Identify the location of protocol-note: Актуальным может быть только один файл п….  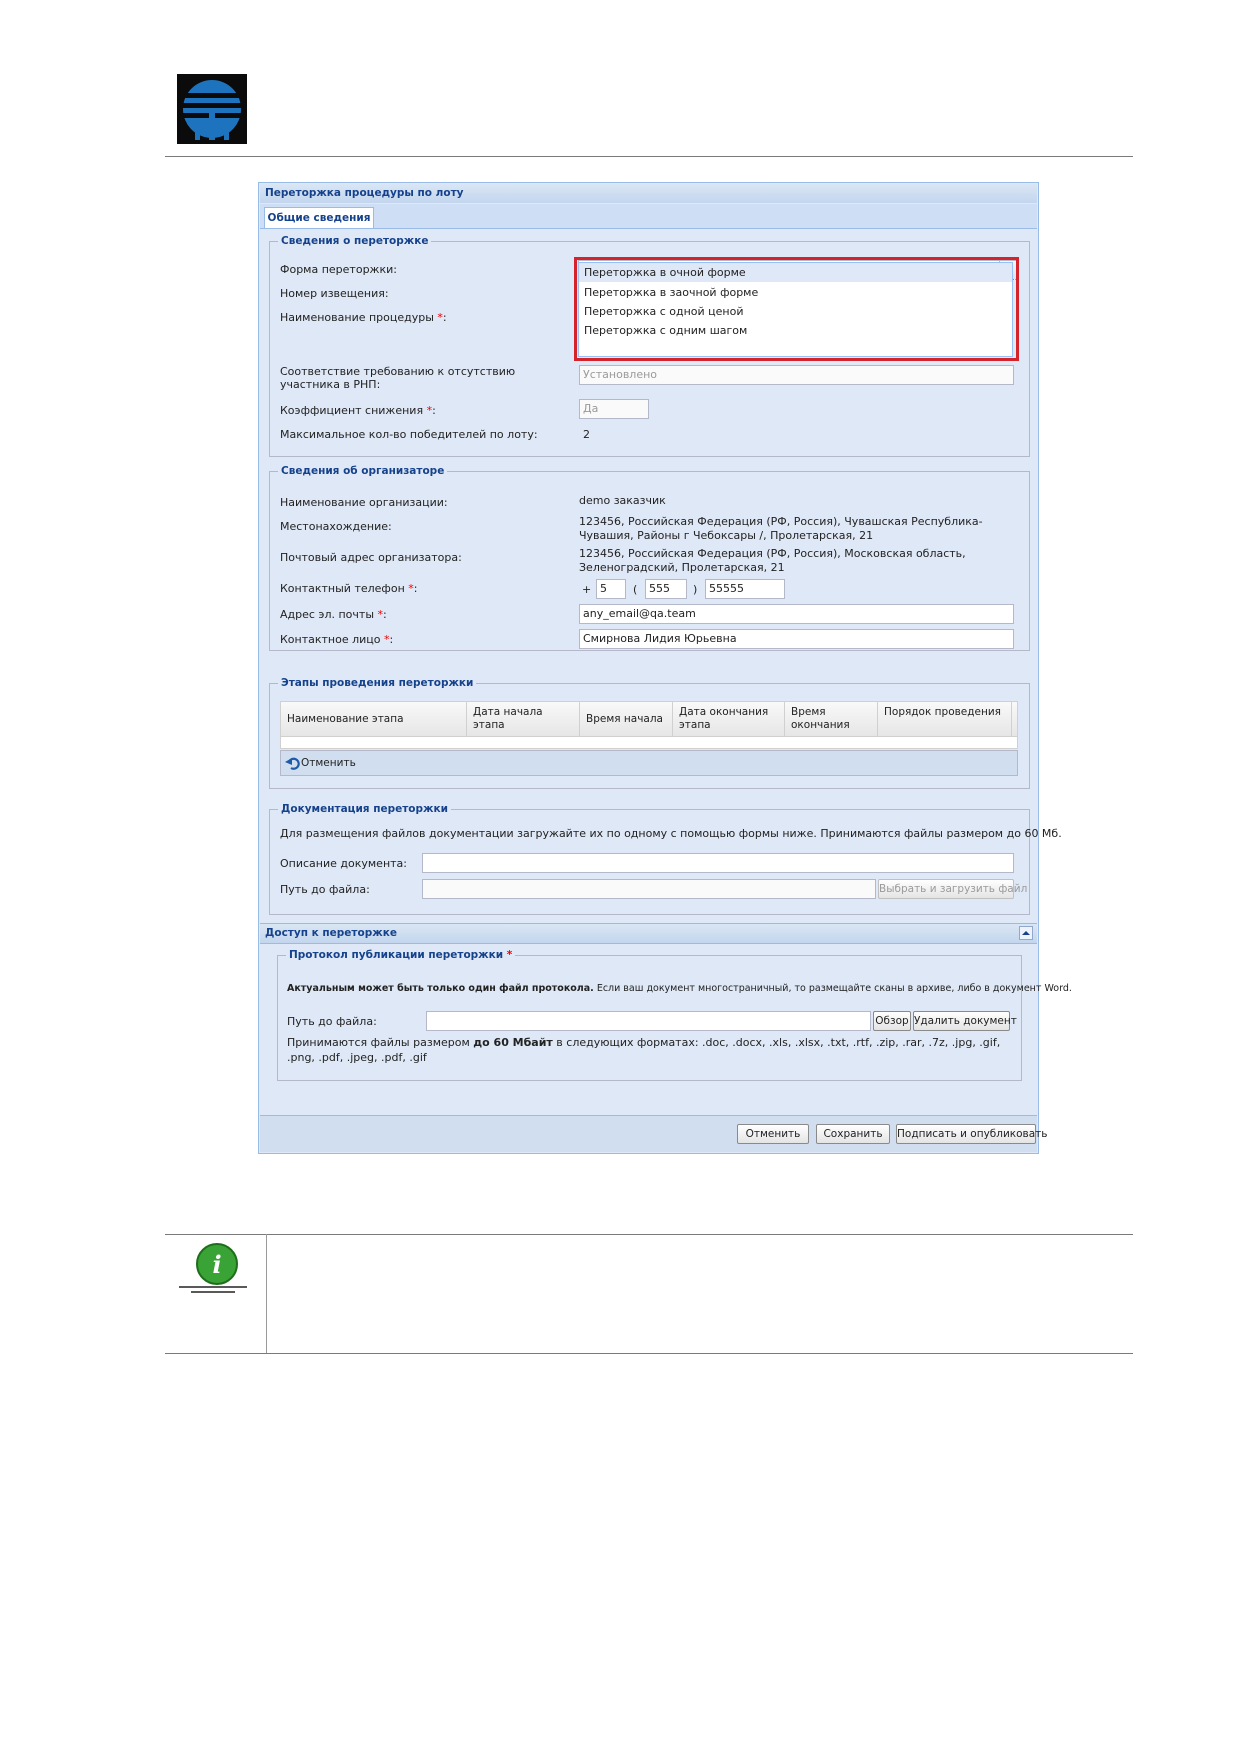
(679, 988).